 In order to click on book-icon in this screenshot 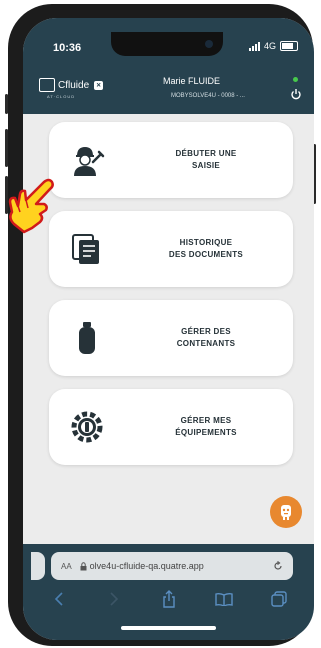, I will do `click(223, 599)`.